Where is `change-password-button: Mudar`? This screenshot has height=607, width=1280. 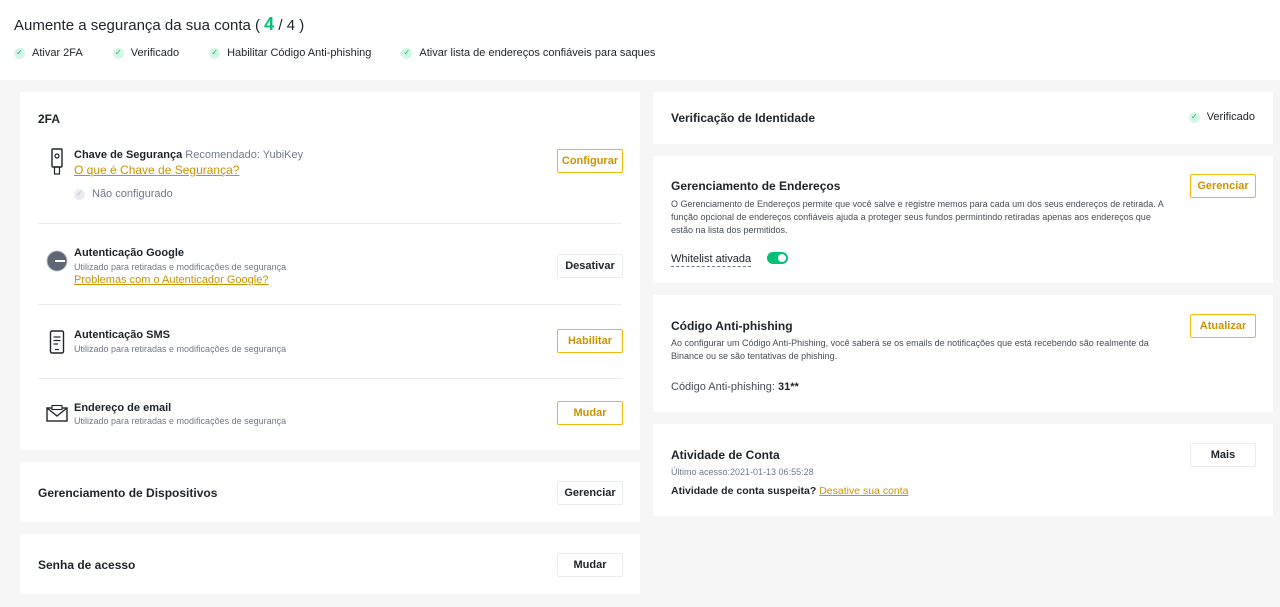 change-password-button: Mudar is located at coordinates (590, 565).